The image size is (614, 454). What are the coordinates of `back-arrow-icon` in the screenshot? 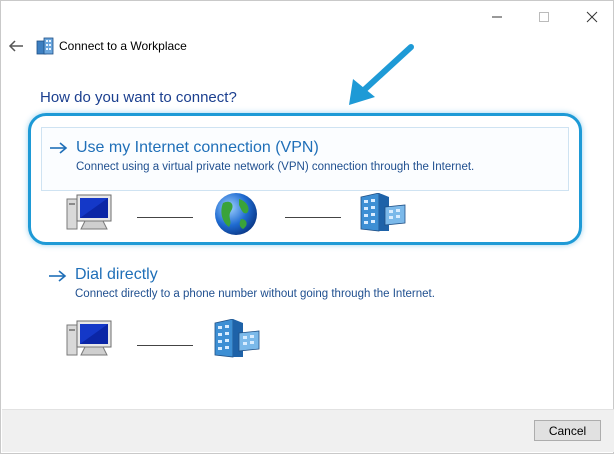 It's located at (15, 46).